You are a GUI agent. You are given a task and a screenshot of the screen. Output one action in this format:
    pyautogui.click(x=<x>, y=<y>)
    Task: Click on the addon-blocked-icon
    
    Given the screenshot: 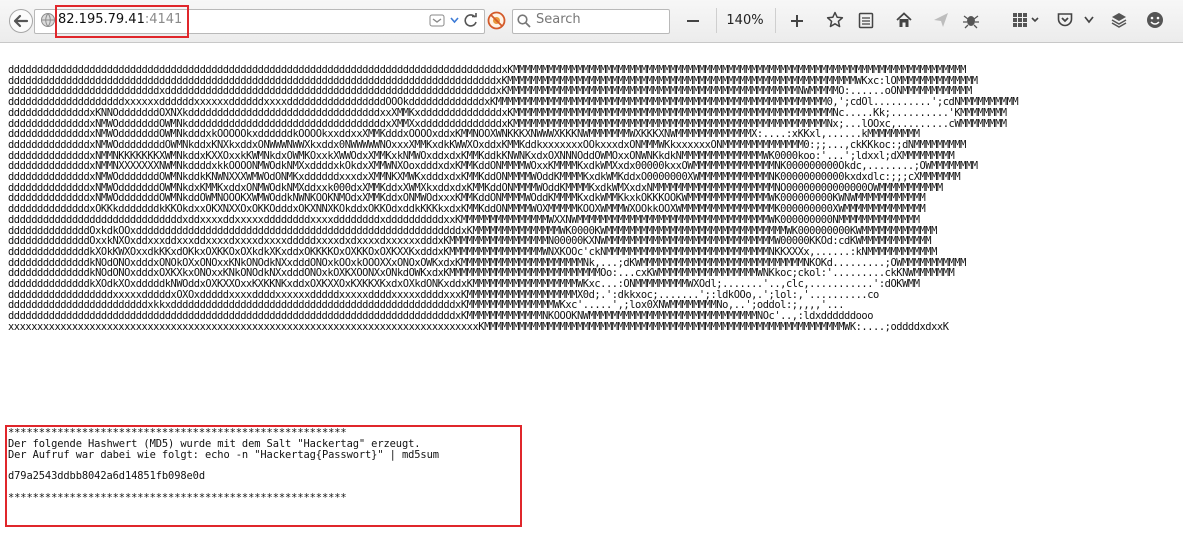 What is the action you would take?
    pyautogui.click(x=496, y=20)
    